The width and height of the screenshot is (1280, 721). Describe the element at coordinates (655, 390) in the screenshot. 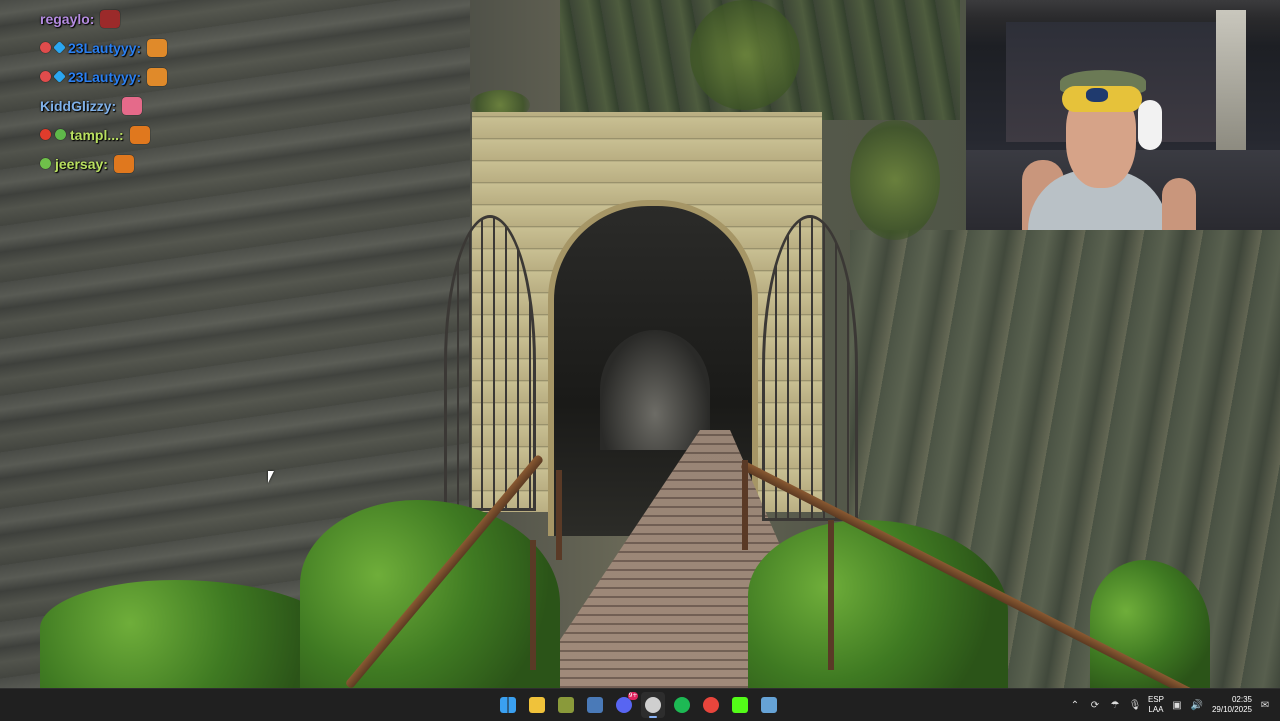

I see `rock-tunnel` at that location.